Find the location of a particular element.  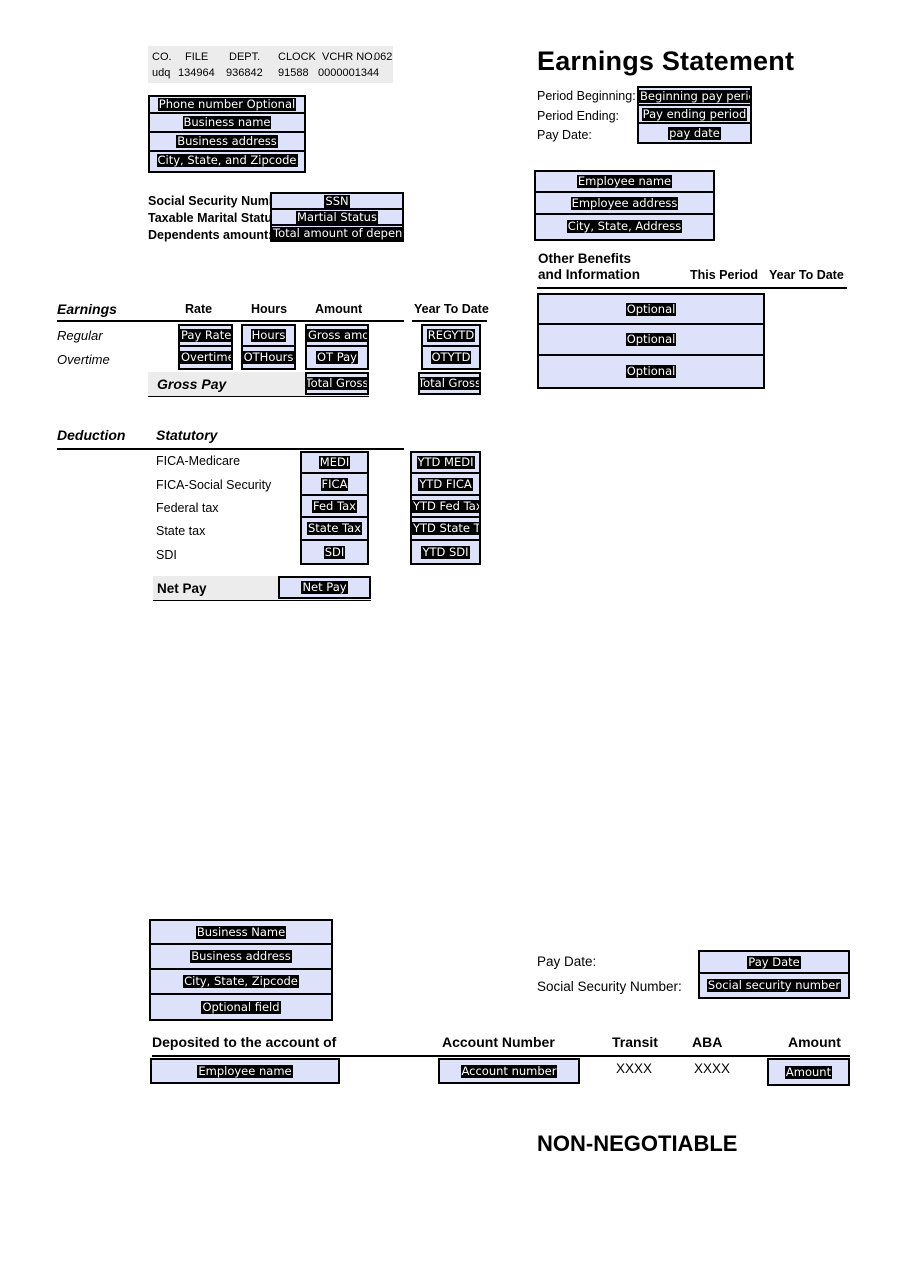

other-benefits-title-line1: Other Benefits is located at coordinates (585, 258).